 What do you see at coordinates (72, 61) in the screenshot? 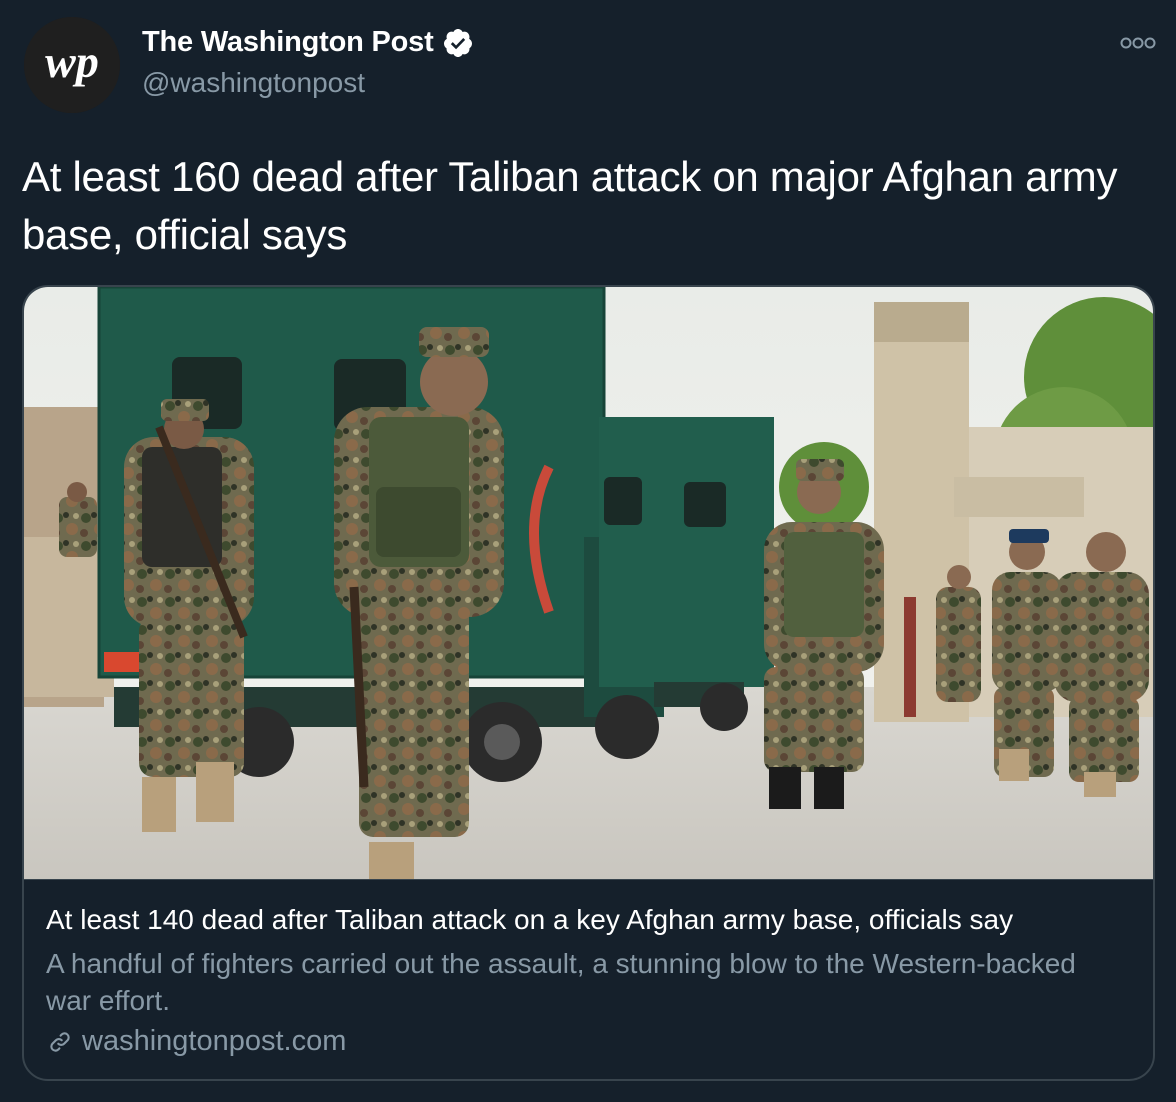
I see `svg-text: wp` at bounding box center [72, 61].